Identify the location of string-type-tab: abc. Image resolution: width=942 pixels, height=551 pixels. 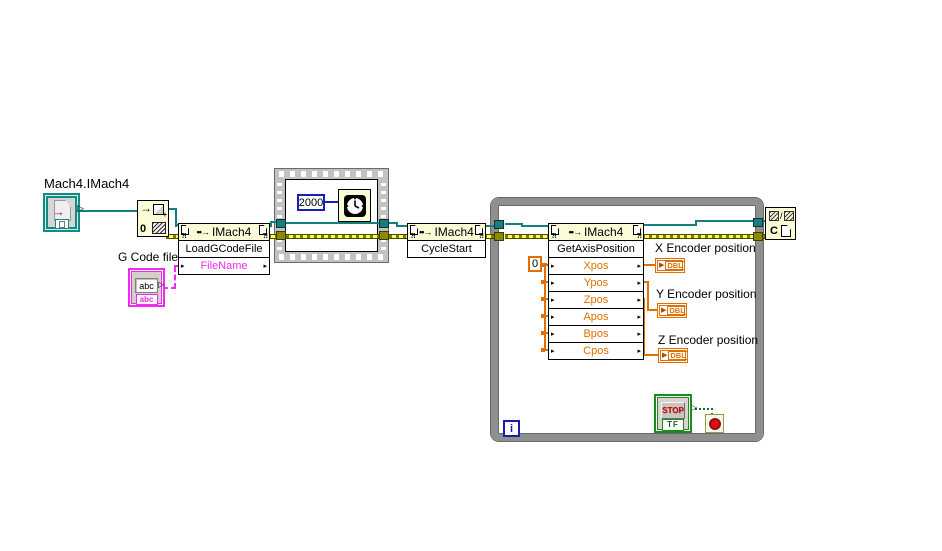
(146, 299).